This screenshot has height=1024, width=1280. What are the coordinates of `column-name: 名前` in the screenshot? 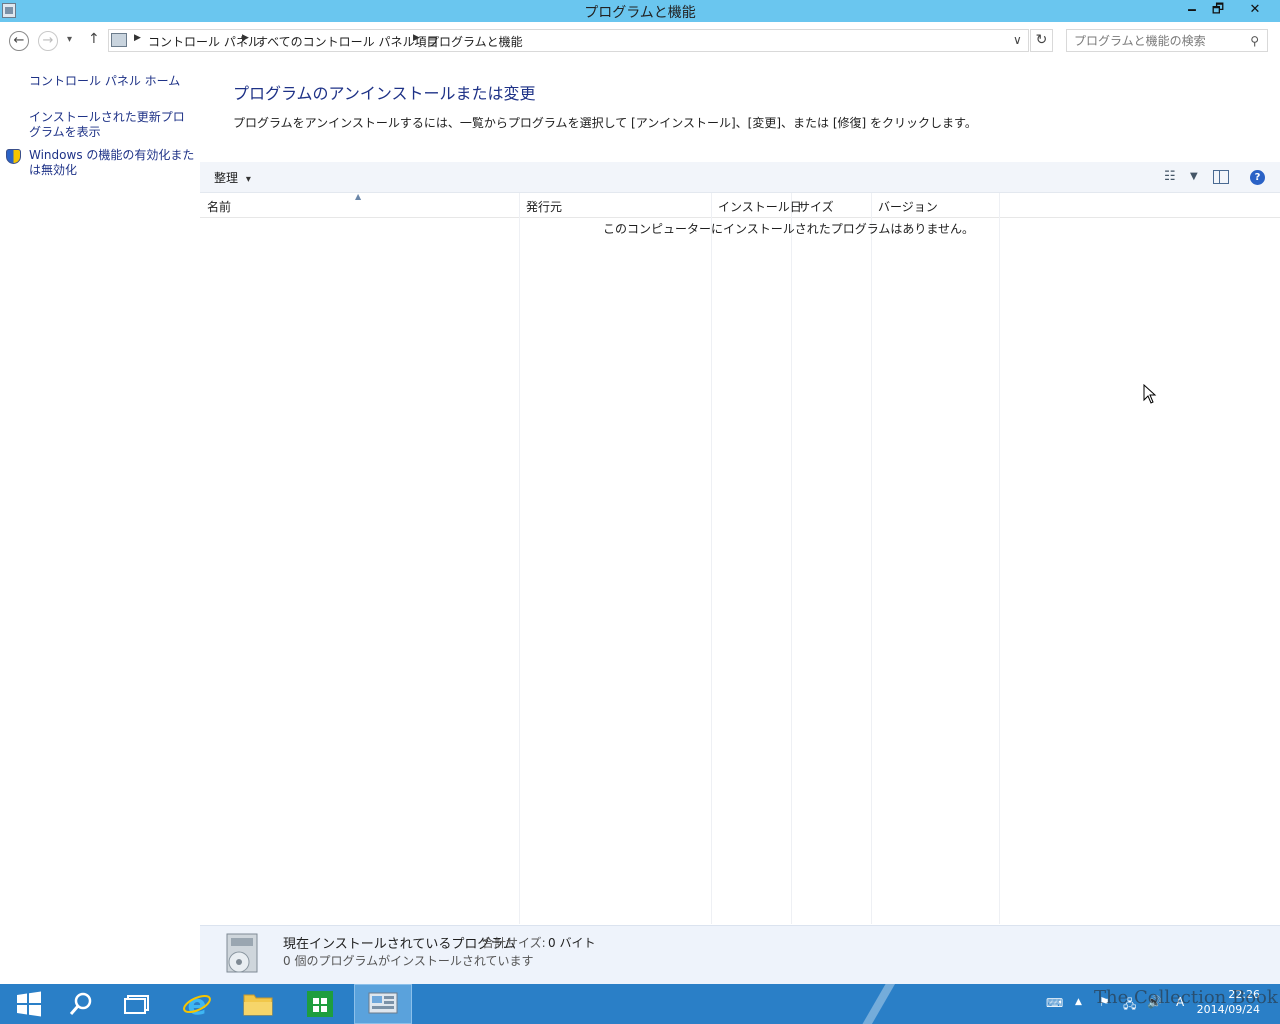 It's located at (219, 206).